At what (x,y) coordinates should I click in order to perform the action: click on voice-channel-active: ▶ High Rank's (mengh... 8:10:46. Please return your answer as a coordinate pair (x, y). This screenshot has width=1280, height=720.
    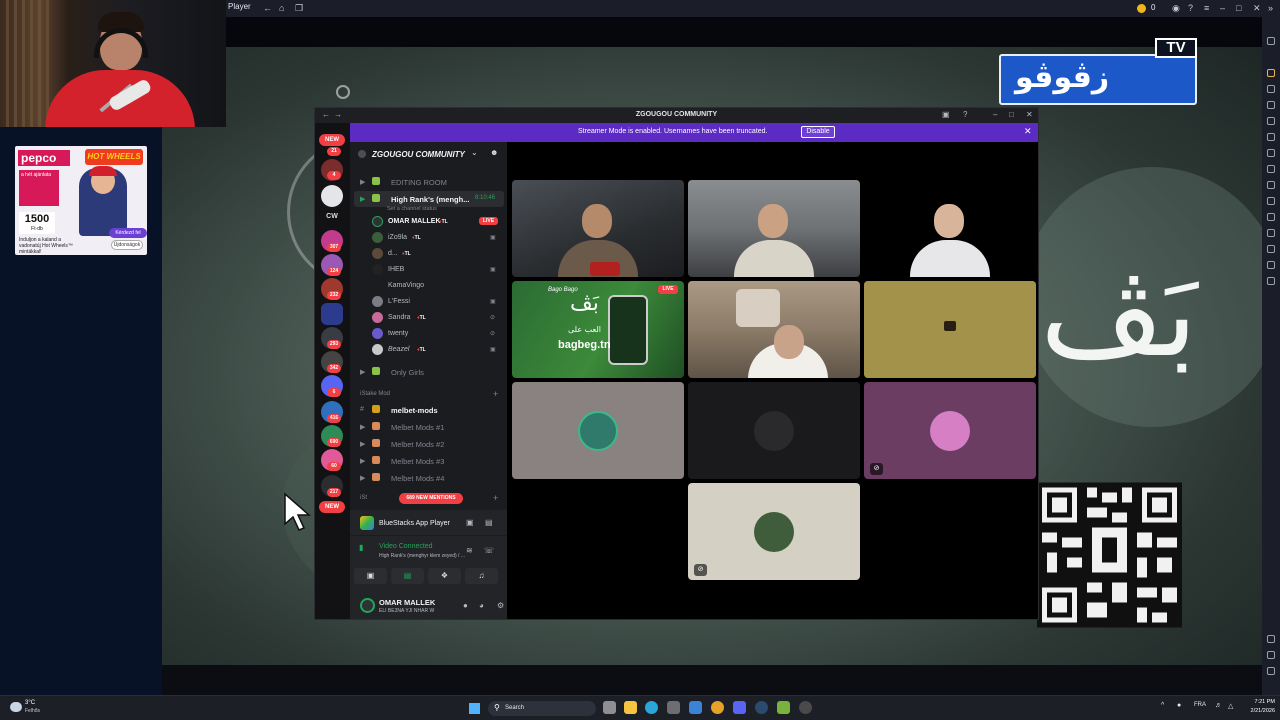
    Looking at the image, I should click on (429, 199).